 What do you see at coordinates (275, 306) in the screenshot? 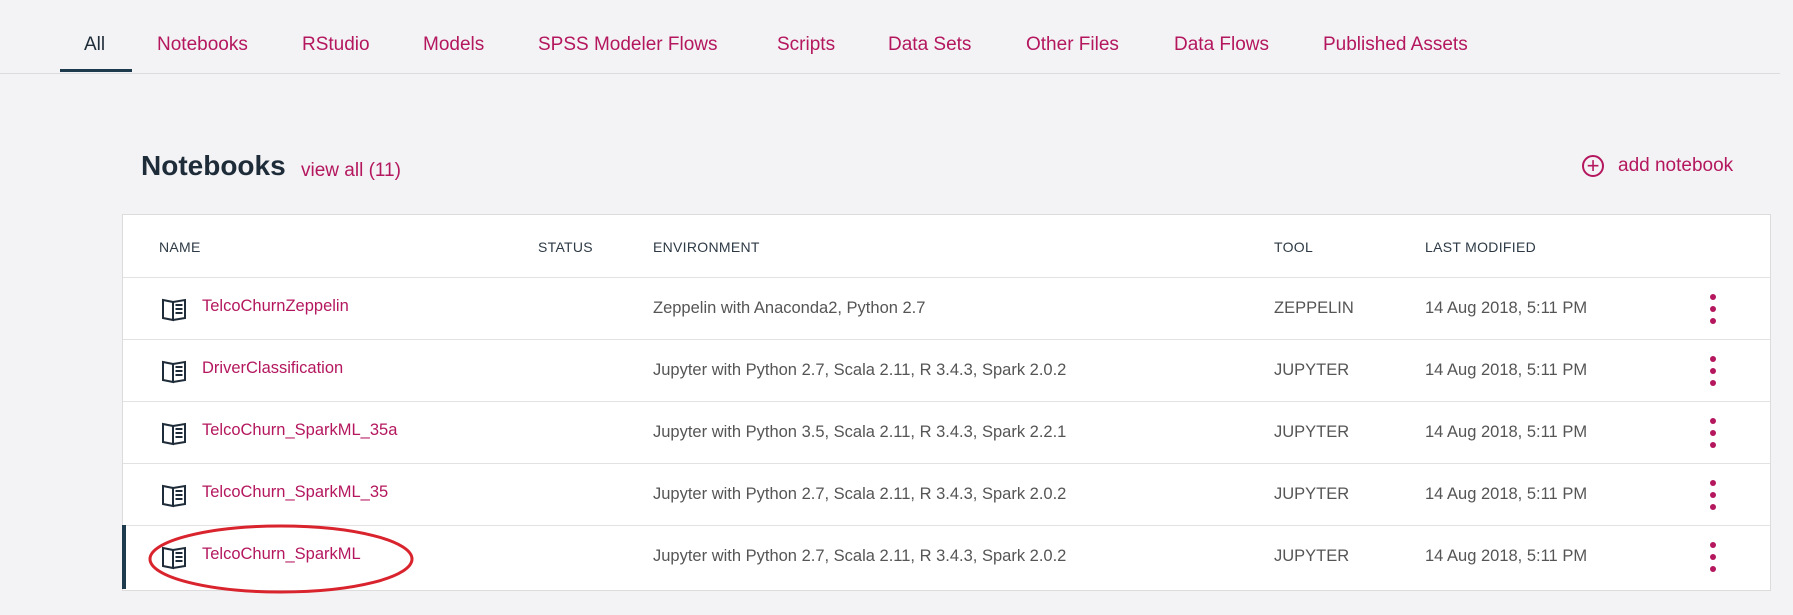
I see `notebook-name-link: TelcoChurnZeppelin` at bounding box center [275, 306].